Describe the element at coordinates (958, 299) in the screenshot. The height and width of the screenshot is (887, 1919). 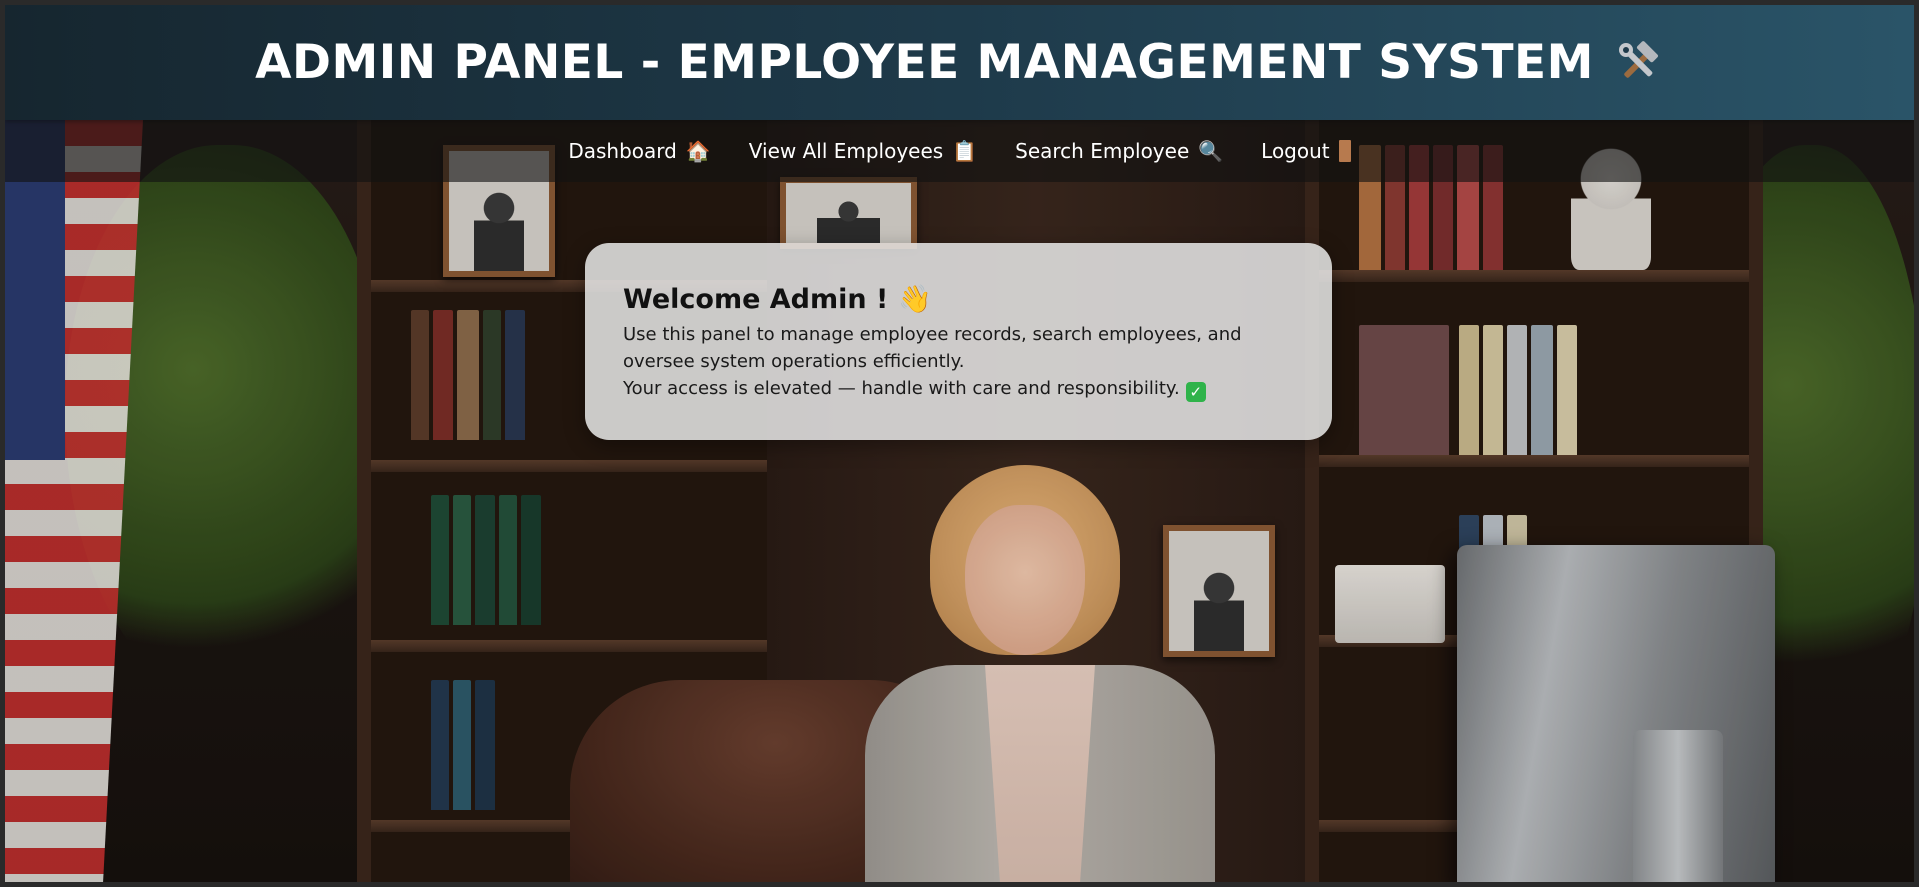
I see `welcome-heading: Welcome Admin ! 👋` at that location.